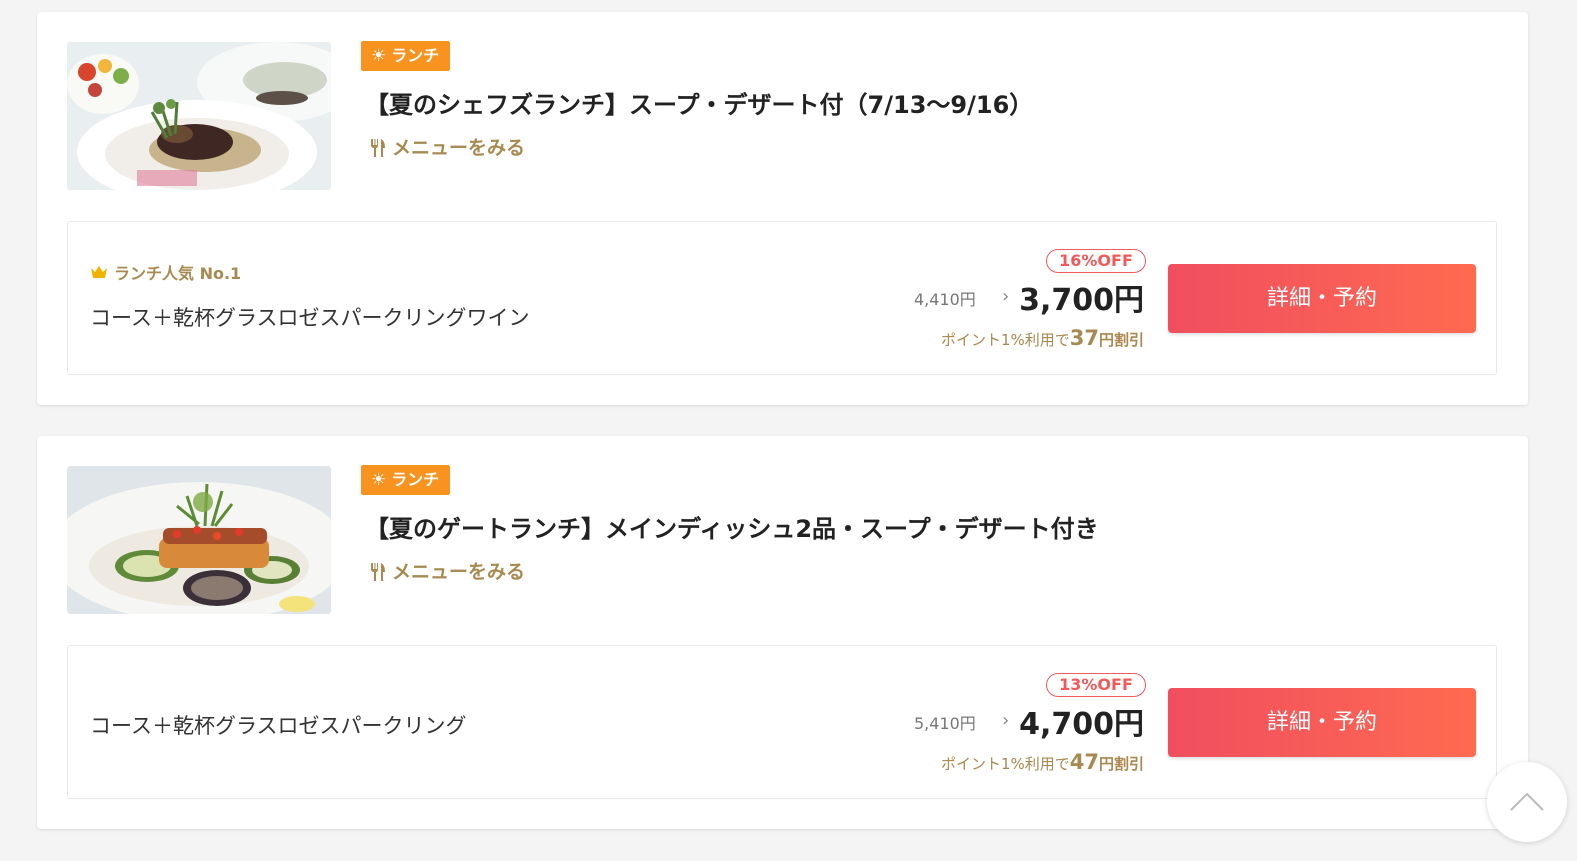 The height and width of the screenshot is (861, 1577). What do you see at coordinates (1096, 685) in the screenshot?
I see `discount-badge: 13%OFF` at bounding box center [1096, 685].